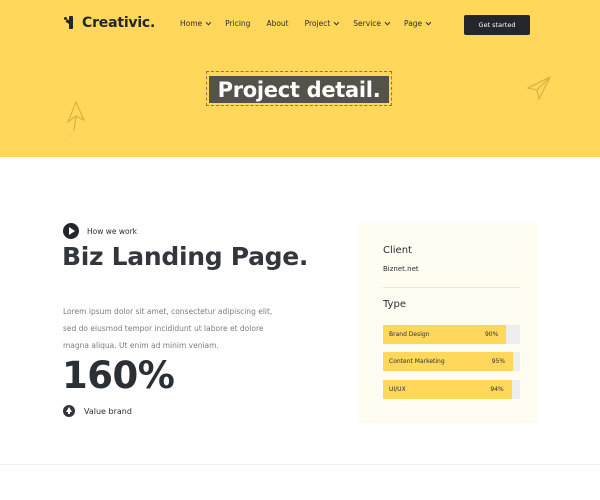 This screenshot has width=600, height=500. I want to click on nav-item-home: Home, so click(196, 23).